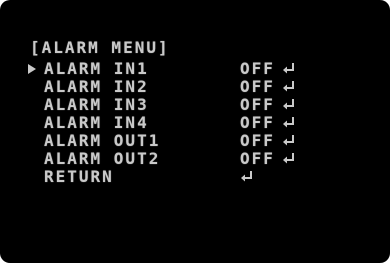 The height and width of the screenshot is (263, 390). Describe the element at coordinates (102, 158) in the screenshot. I see `menu-item-label: ALARM OUT2` at that location.